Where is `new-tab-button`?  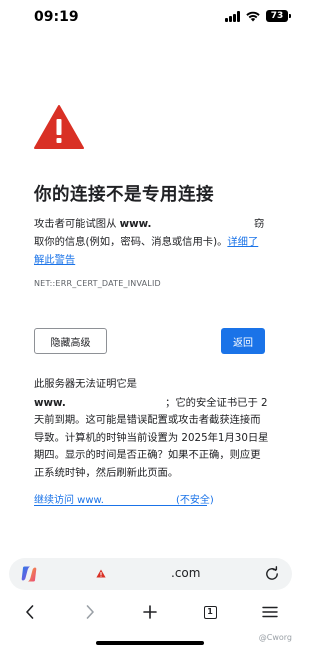 new-tab-button is located at coordinates (150, 612).